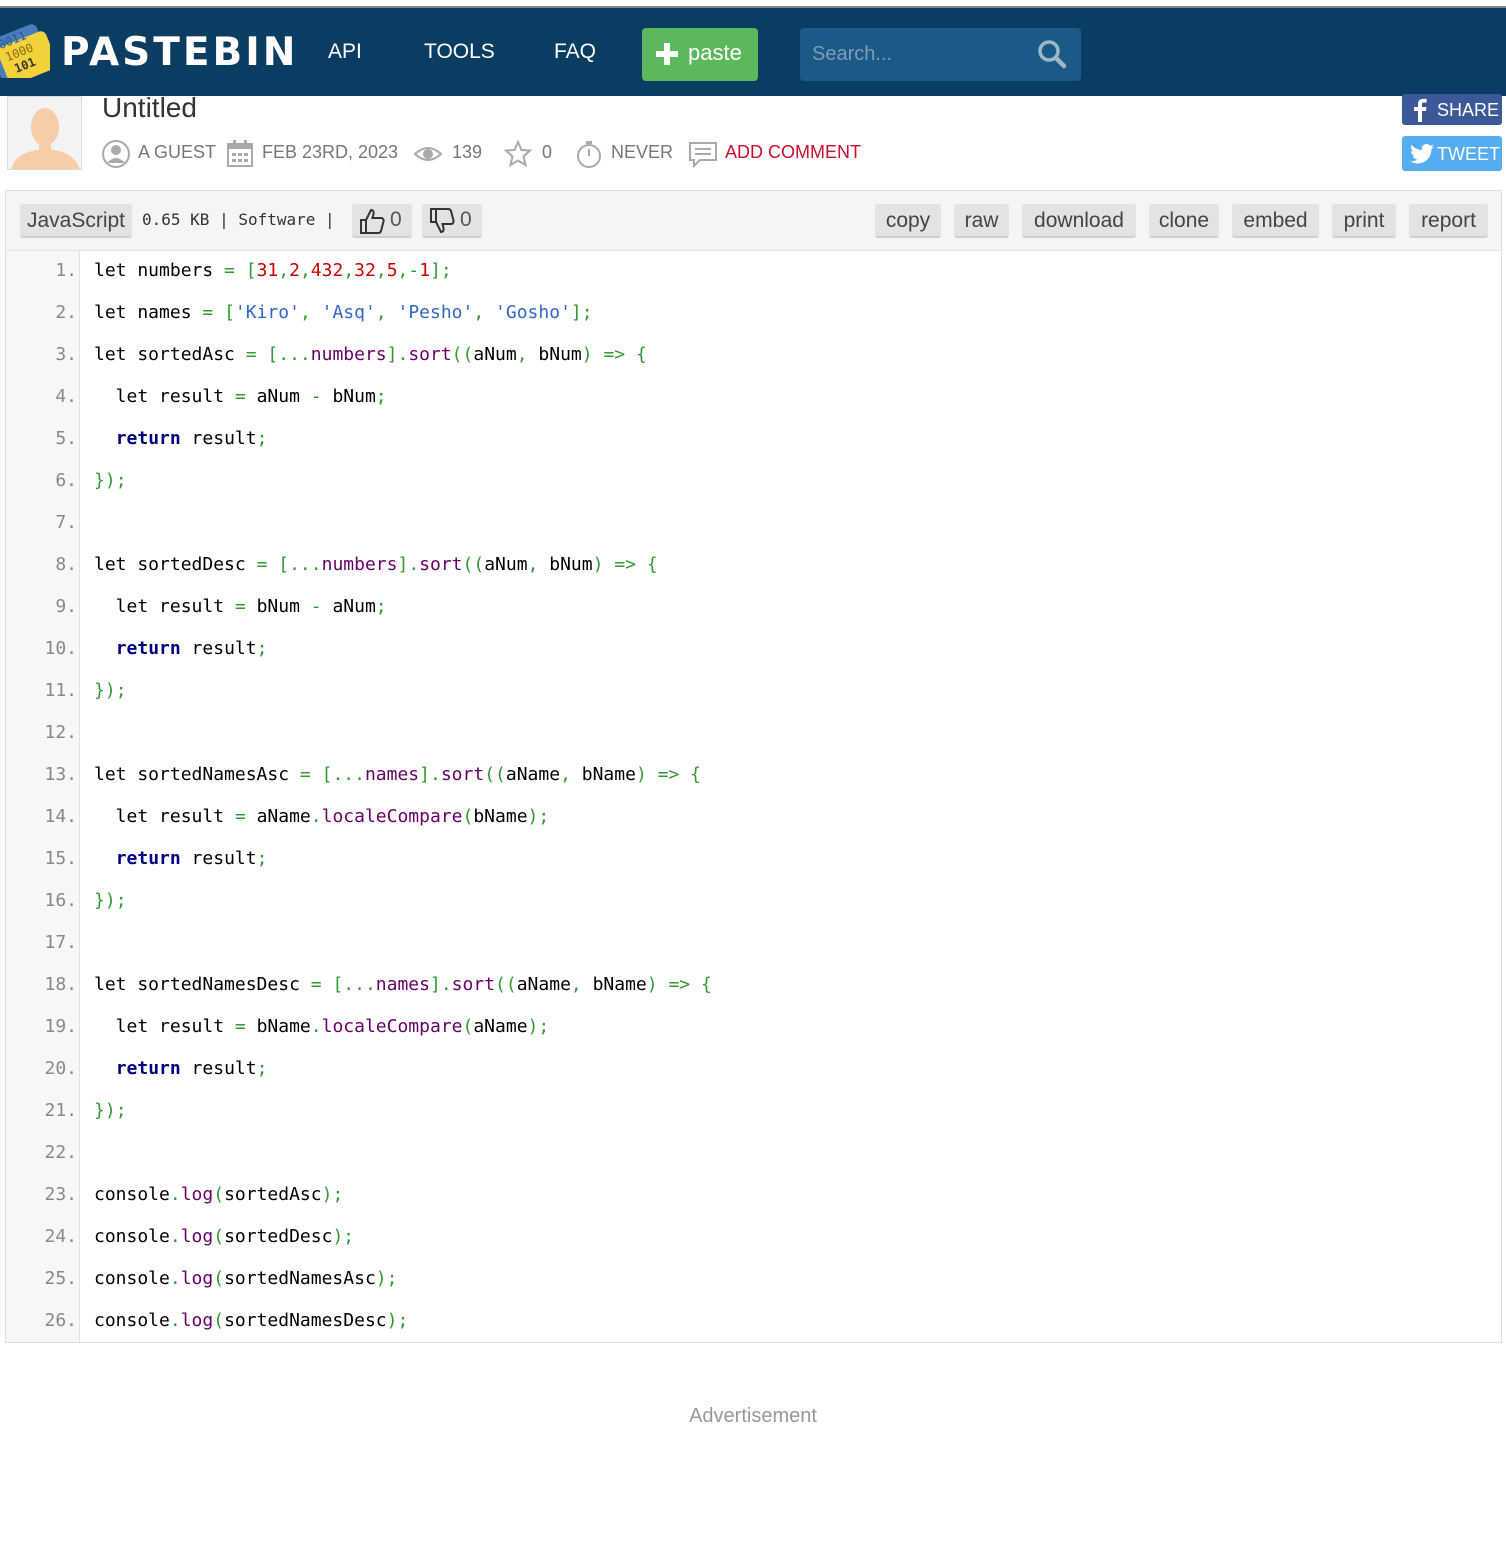  Describe the element at coordinates (452, 221) in the screenshot. I see `dislike-button: 0` at that location.